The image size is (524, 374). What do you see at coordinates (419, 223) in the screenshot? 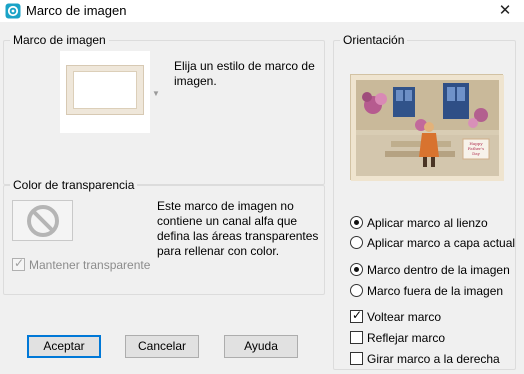
I see `radio-apply-to-canvas: Aplicar marco al lienzo` at bounding box center [419, 223].